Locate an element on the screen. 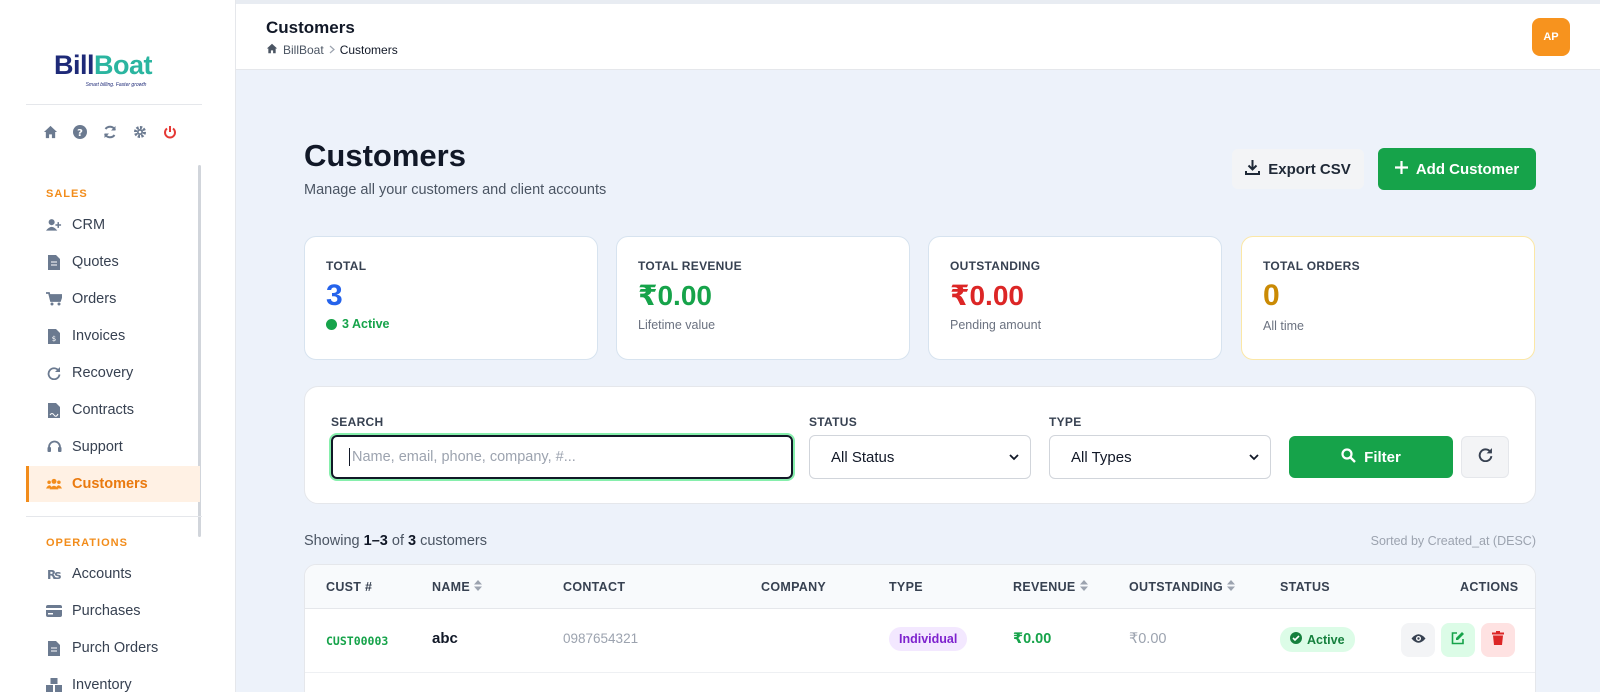 This screenshot has width=1600, height=692. type-select: All Types is located at coordinates (1160, 457).